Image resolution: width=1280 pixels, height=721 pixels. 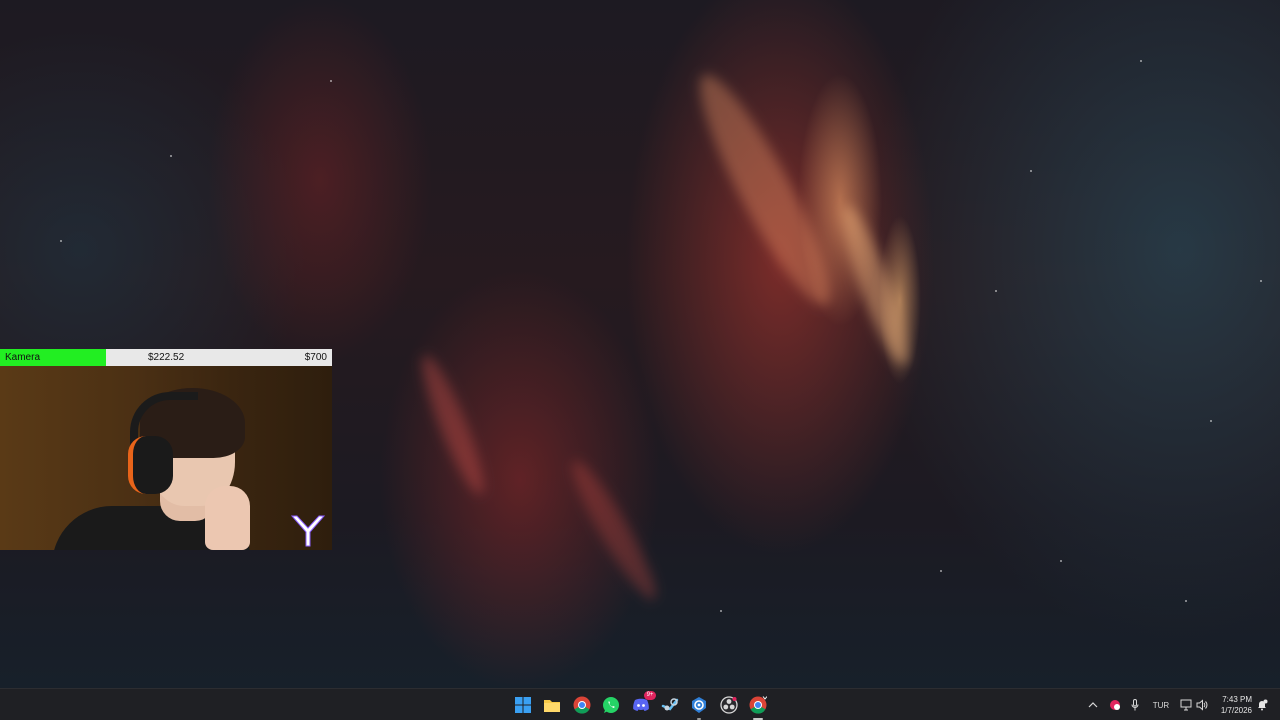 What do you see at coordinates (227, 518) in the screenshot?
I see `person-hand` at bounding box center [227, 518].